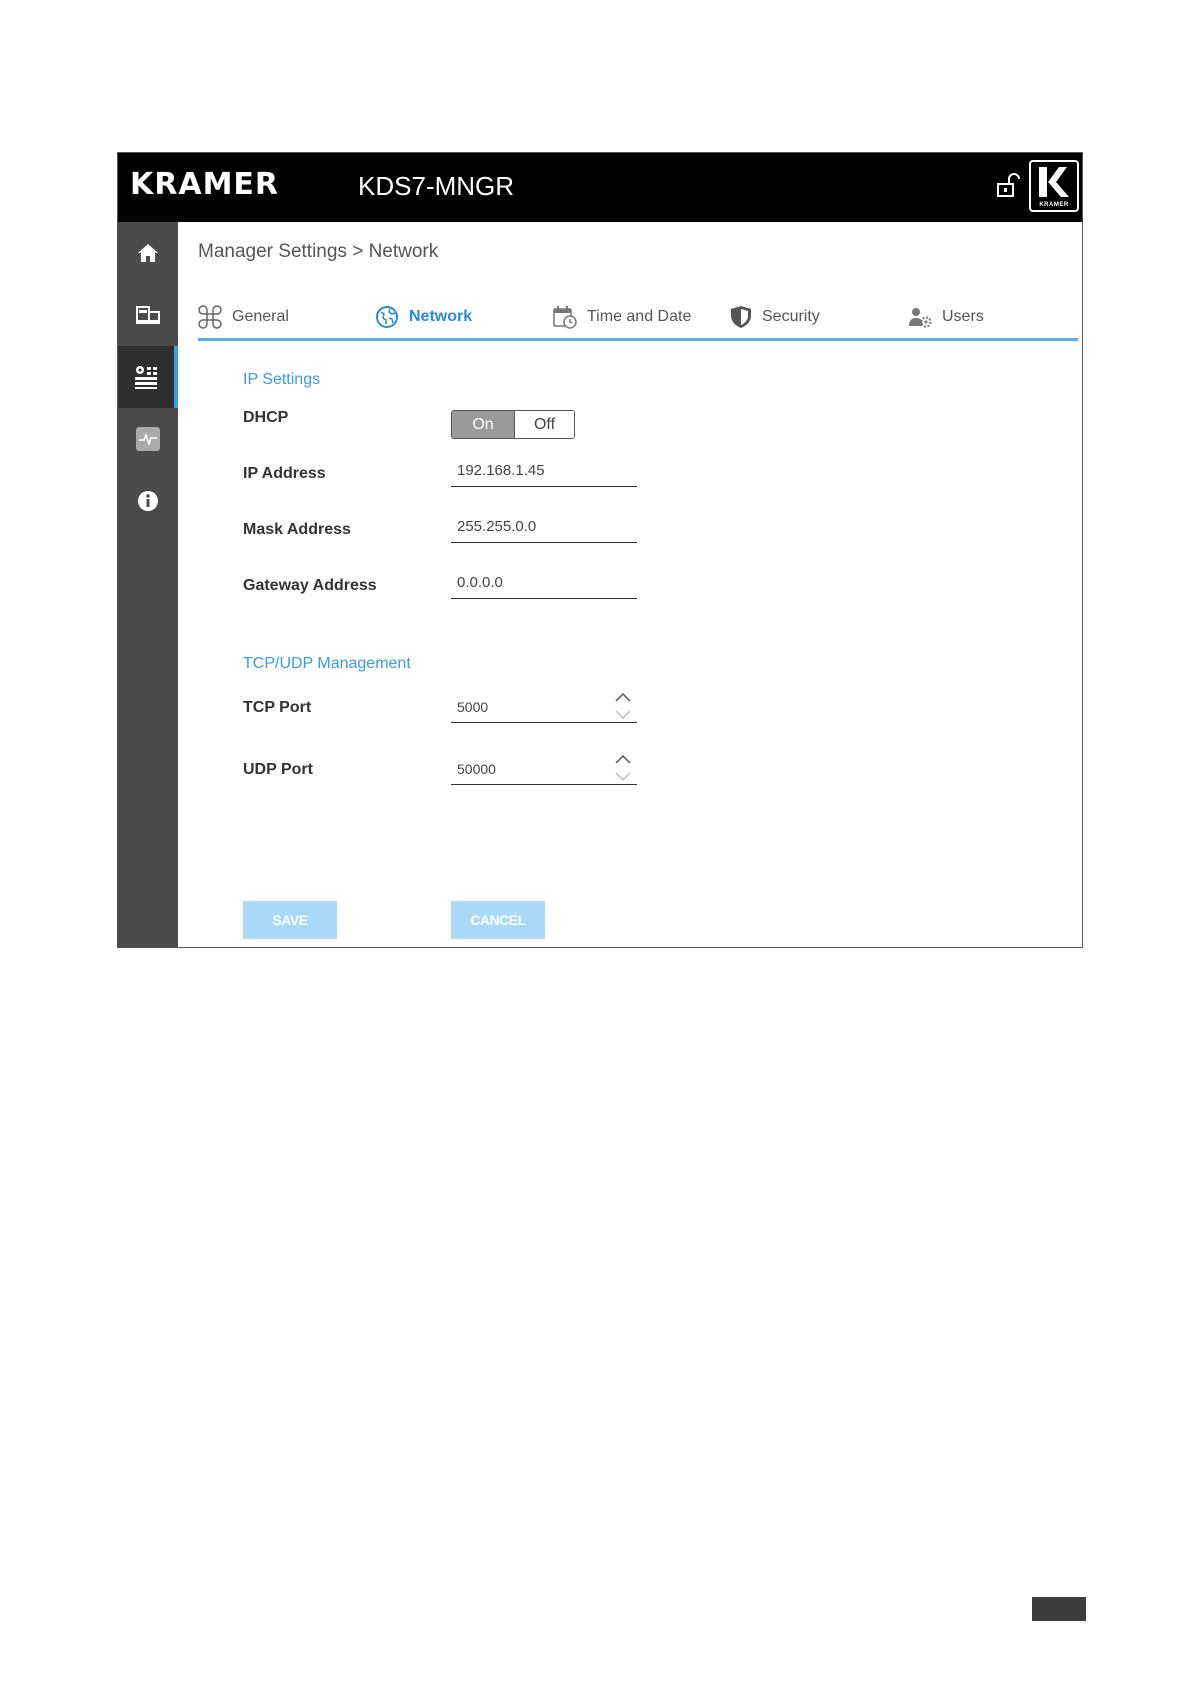 This screenshot has height=1684, width=1191. What do you see at coordinates (278, 769) in the screenshot?
I see `udp-port-label: UDP Port` at bounding box center [278, 769].